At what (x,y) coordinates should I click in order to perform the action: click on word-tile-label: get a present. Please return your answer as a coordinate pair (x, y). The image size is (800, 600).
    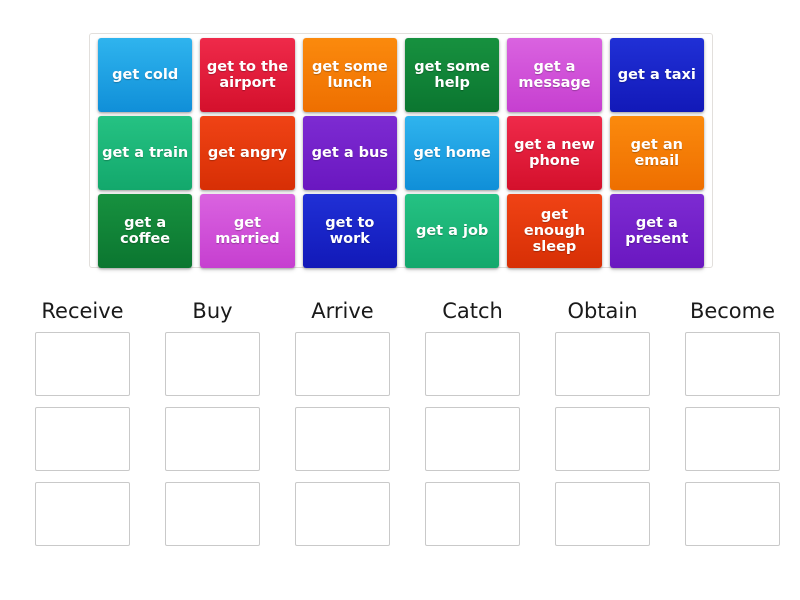
    Looking at the image, I should click on (657, 230).